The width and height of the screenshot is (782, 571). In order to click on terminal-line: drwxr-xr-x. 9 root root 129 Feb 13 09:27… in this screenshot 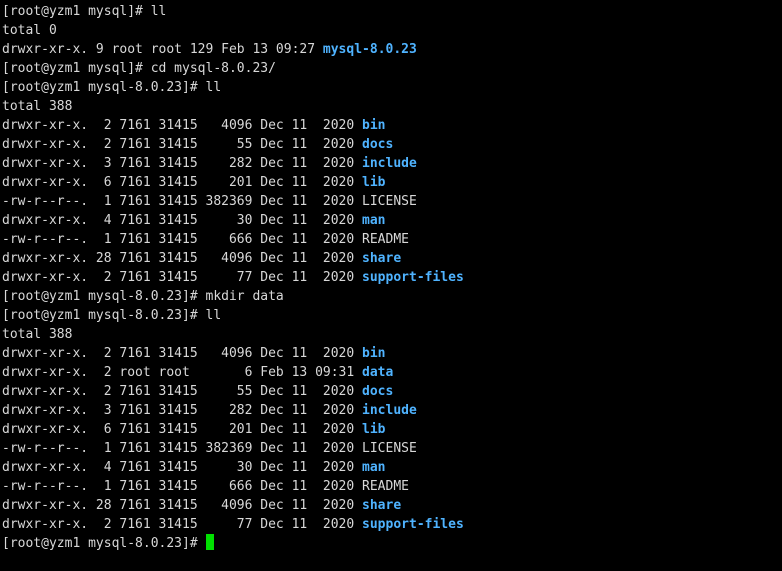, I will do `click(392, 49)`.